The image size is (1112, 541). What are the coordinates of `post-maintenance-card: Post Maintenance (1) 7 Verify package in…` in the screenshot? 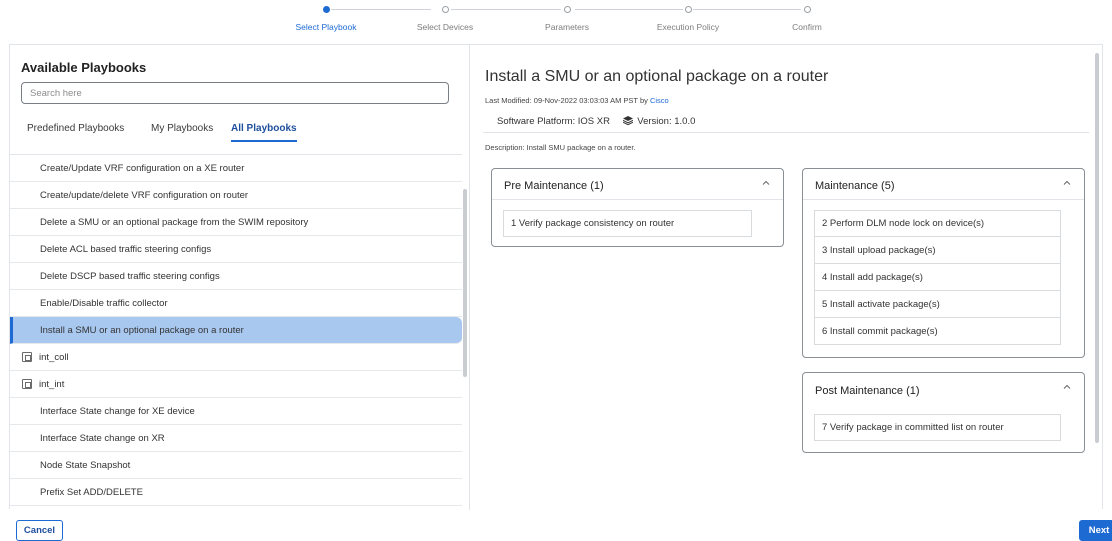 It's located at (943, 412).